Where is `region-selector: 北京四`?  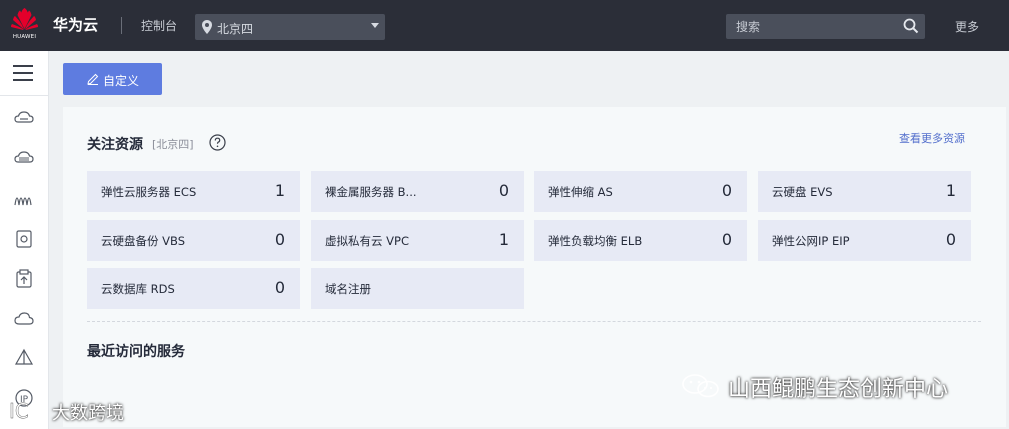 region-selector: 北京四 is located at coordinates (290, 27).